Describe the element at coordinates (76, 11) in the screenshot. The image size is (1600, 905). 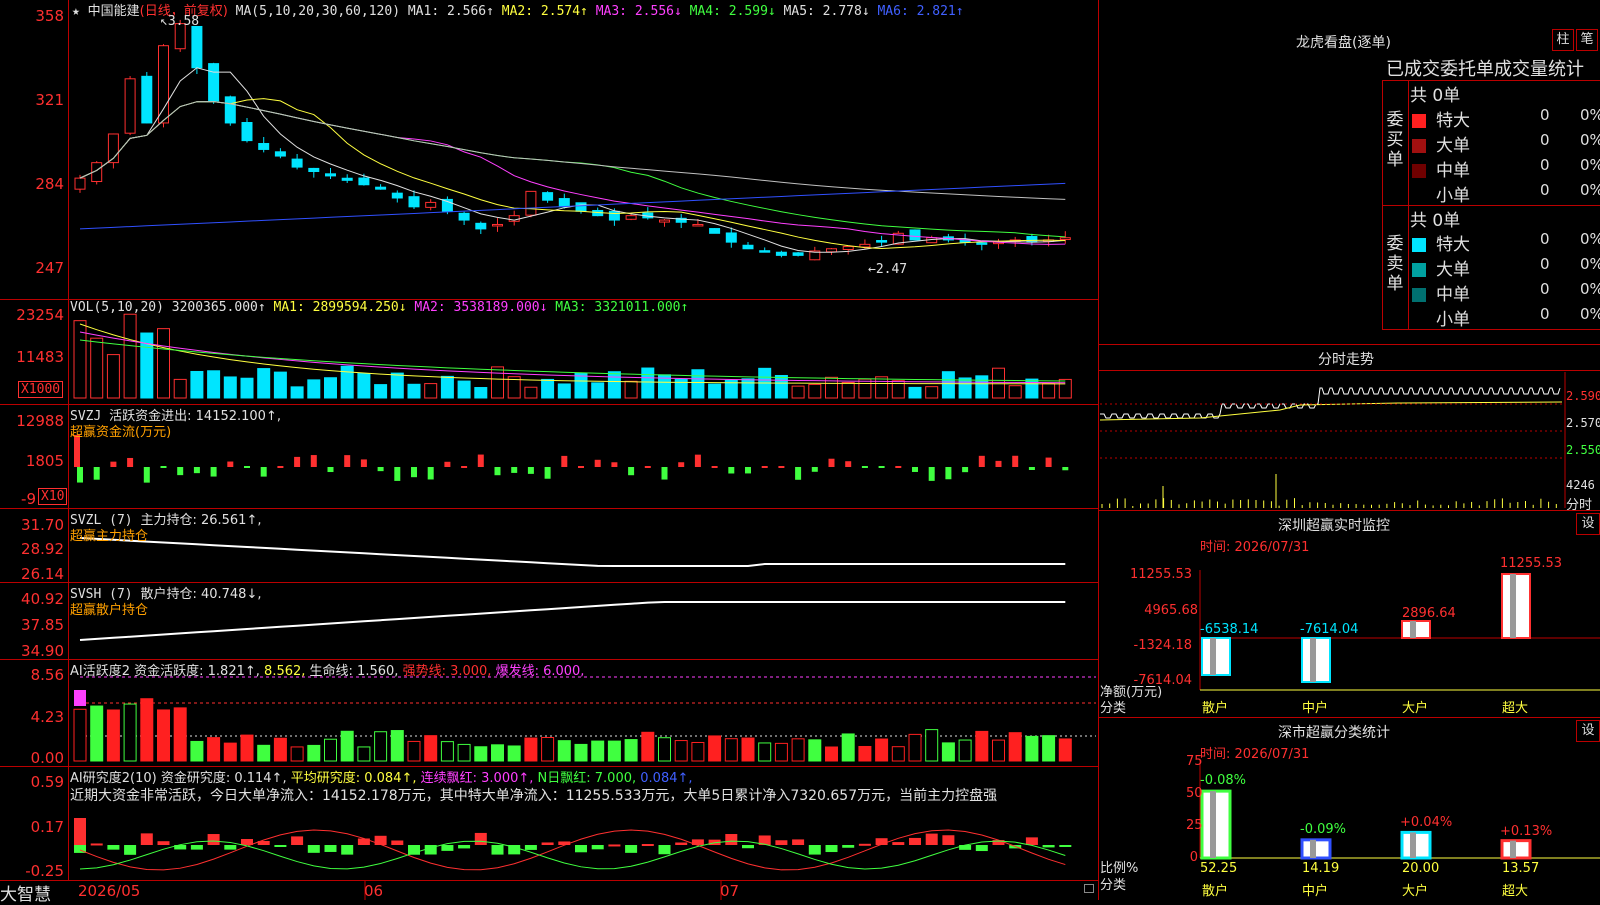
I see `star-icon: ★` at that location.